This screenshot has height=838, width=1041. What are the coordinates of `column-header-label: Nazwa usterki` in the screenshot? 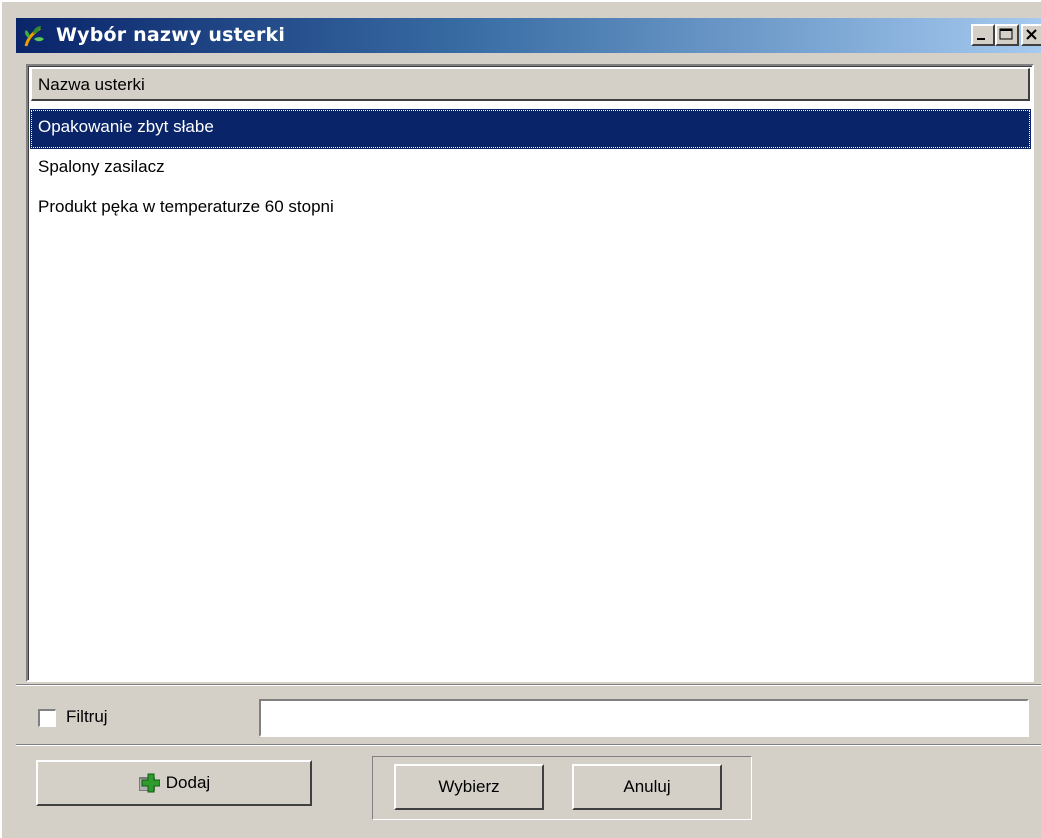 It's located at (91, 84).